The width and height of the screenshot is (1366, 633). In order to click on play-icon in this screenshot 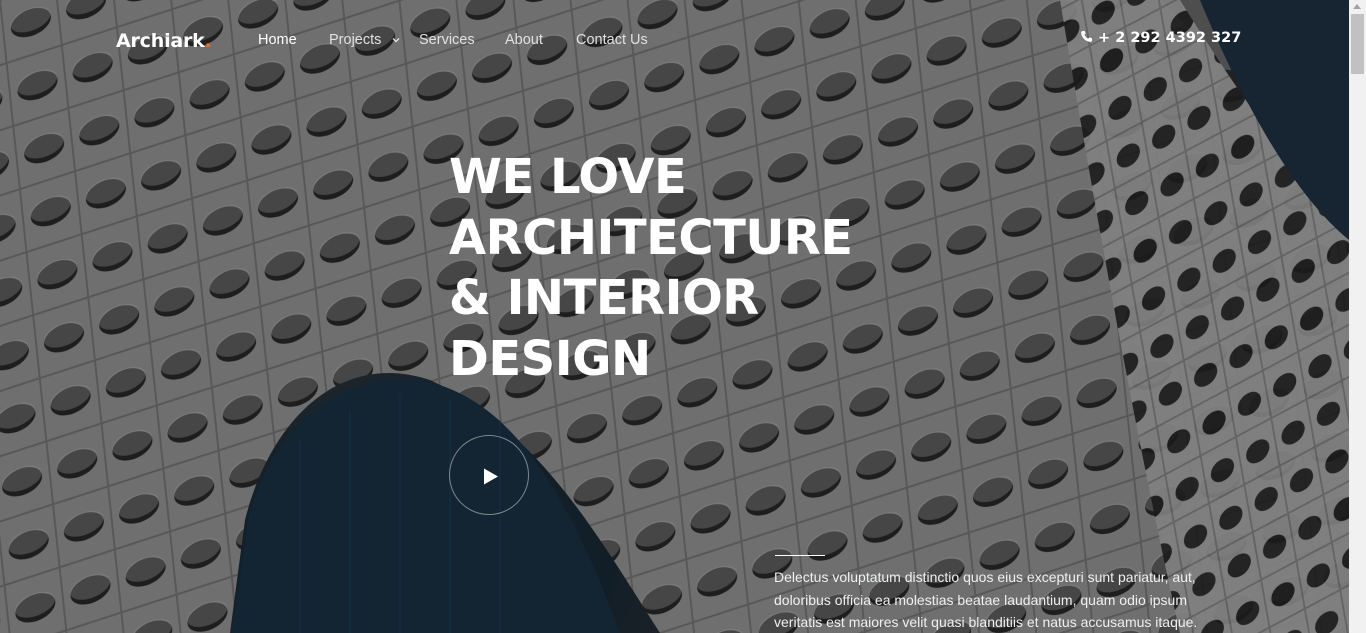, I will do `click(491, 476)`.